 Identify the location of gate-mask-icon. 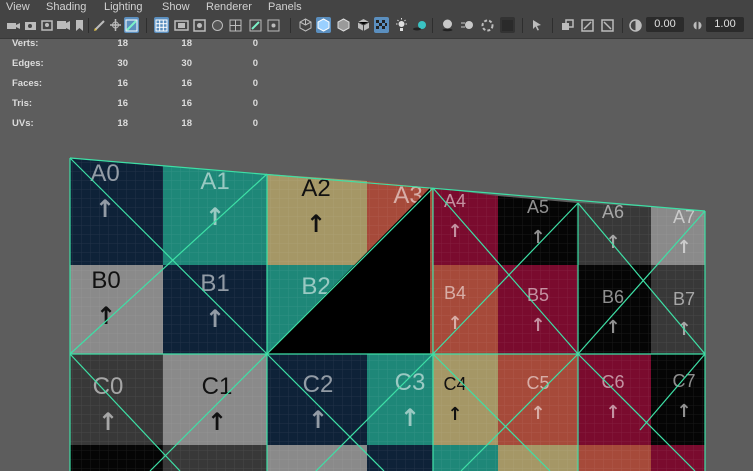
(217, 25).